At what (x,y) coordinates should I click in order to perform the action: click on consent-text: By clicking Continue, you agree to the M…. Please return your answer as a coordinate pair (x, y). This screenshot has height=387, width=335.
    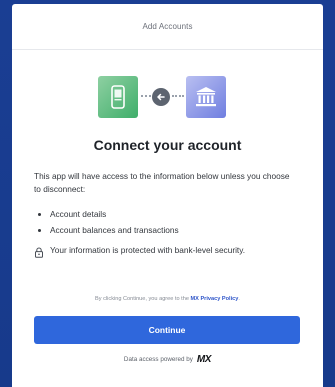
    Looking at the image, I should click on (167, 299).